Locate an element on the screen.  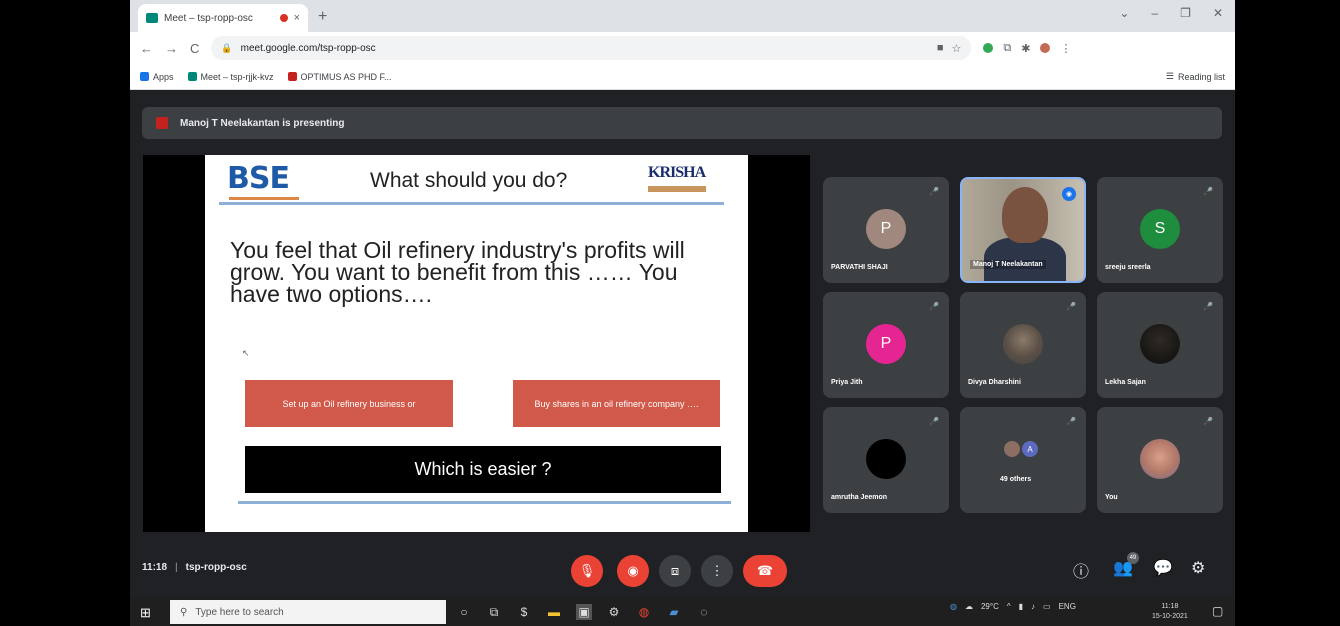
meeting-details: 11:18 | tsp-ropp-osc is located at coordinates (194, 567).